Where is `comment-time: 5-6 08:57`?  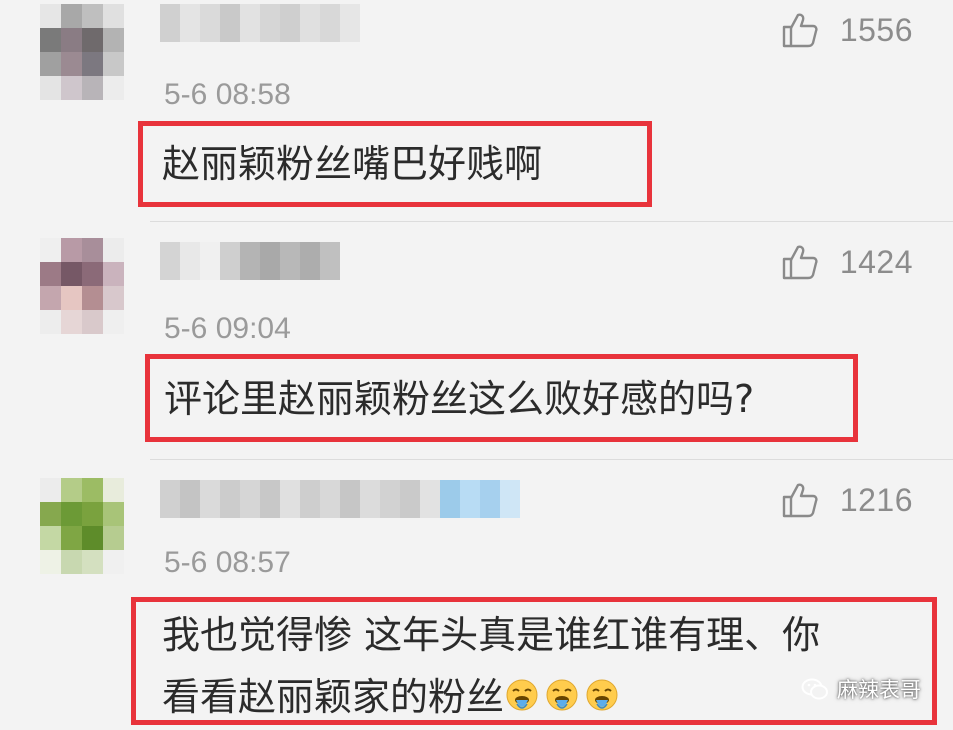
comment-time: 5-6 08:57 is located at coordinates (227, 562).